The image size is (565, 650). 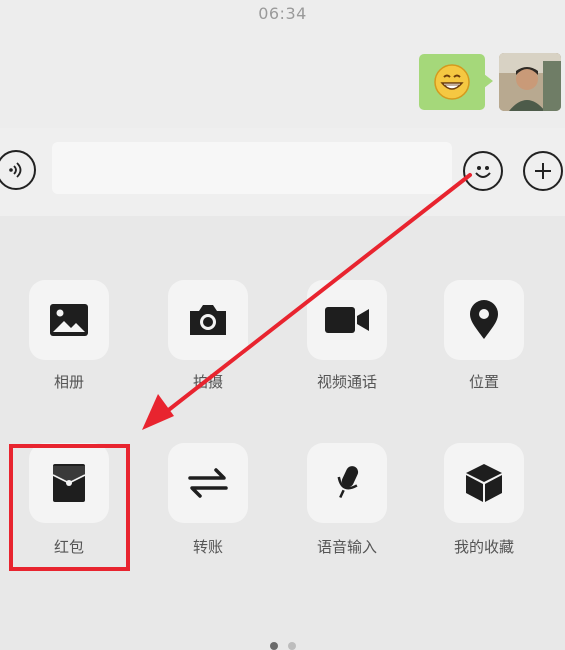 I want to click on favorites-tile, so click(x=484, y=483).